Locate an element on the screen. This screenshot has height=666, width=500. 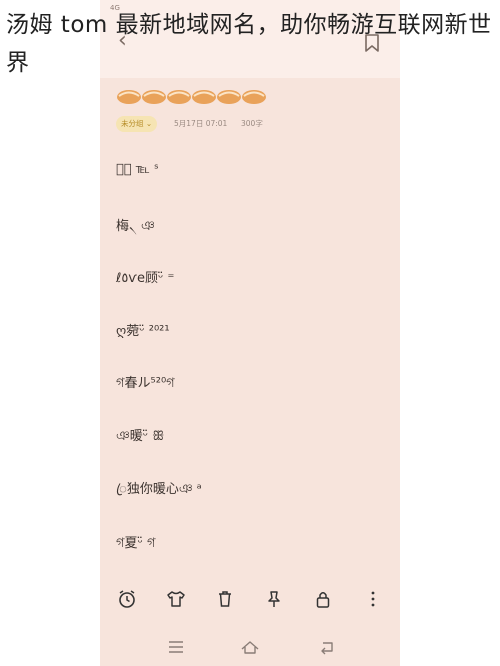
note-line-2: 梅৲ ঞ is located at coordinates (135, 226).